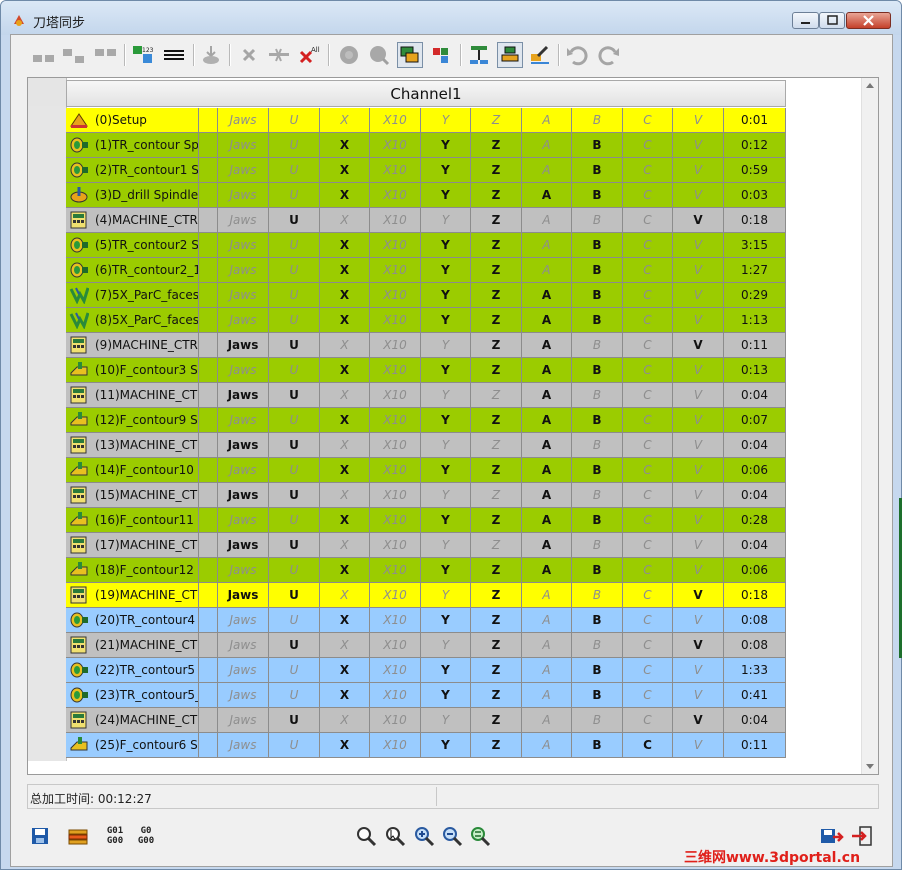  I want to click on table-row: (20)TR_contour4 Jaws U X X10 Y Z A B C V 0:08, so click(426, 620).